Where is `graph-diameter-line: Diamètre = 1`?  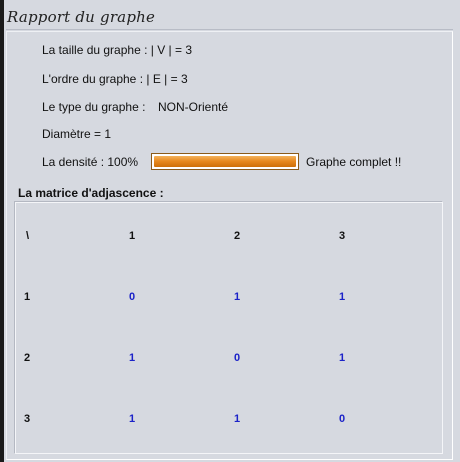
graph-diameter-line: Diamètre = 1 is located at coordinates (77, 134).